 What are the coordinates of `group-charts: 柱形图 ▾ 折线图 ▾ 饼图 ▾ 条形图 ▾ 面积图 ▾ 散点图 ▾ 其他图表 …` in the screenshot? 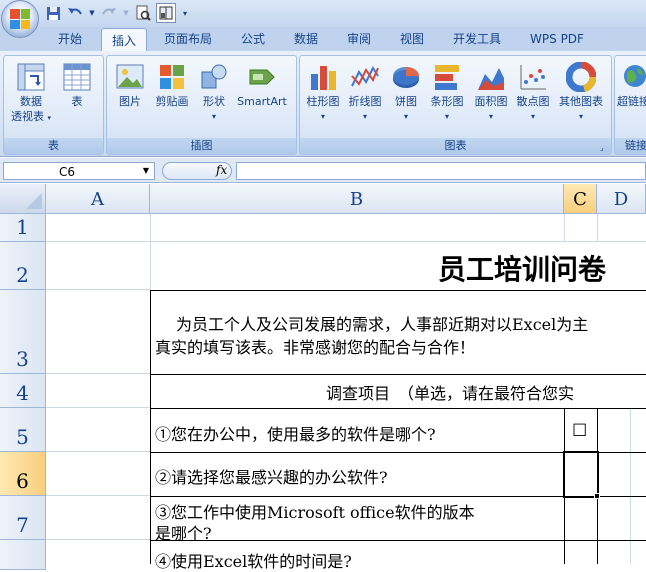 It's located at (455, 105).